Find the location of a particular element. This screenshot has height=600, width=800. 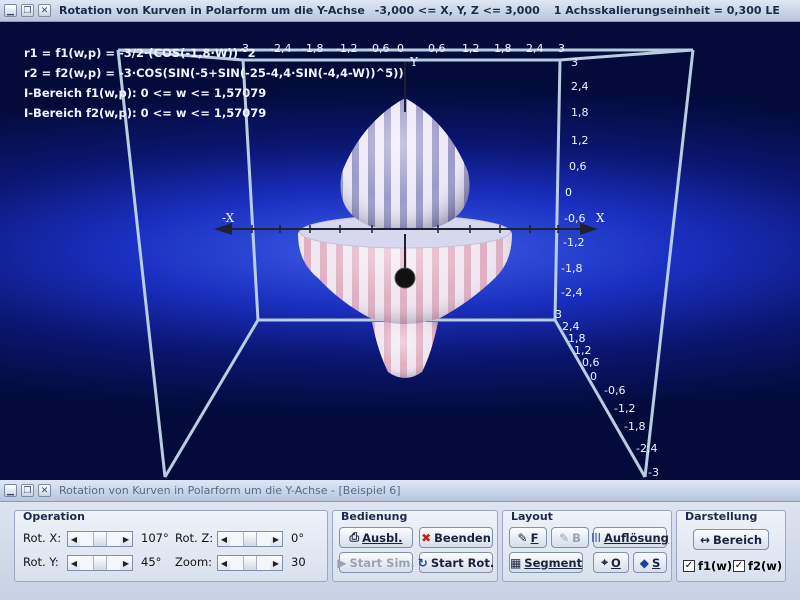

f-button: ✎ F is located at coordinates (528, 537).